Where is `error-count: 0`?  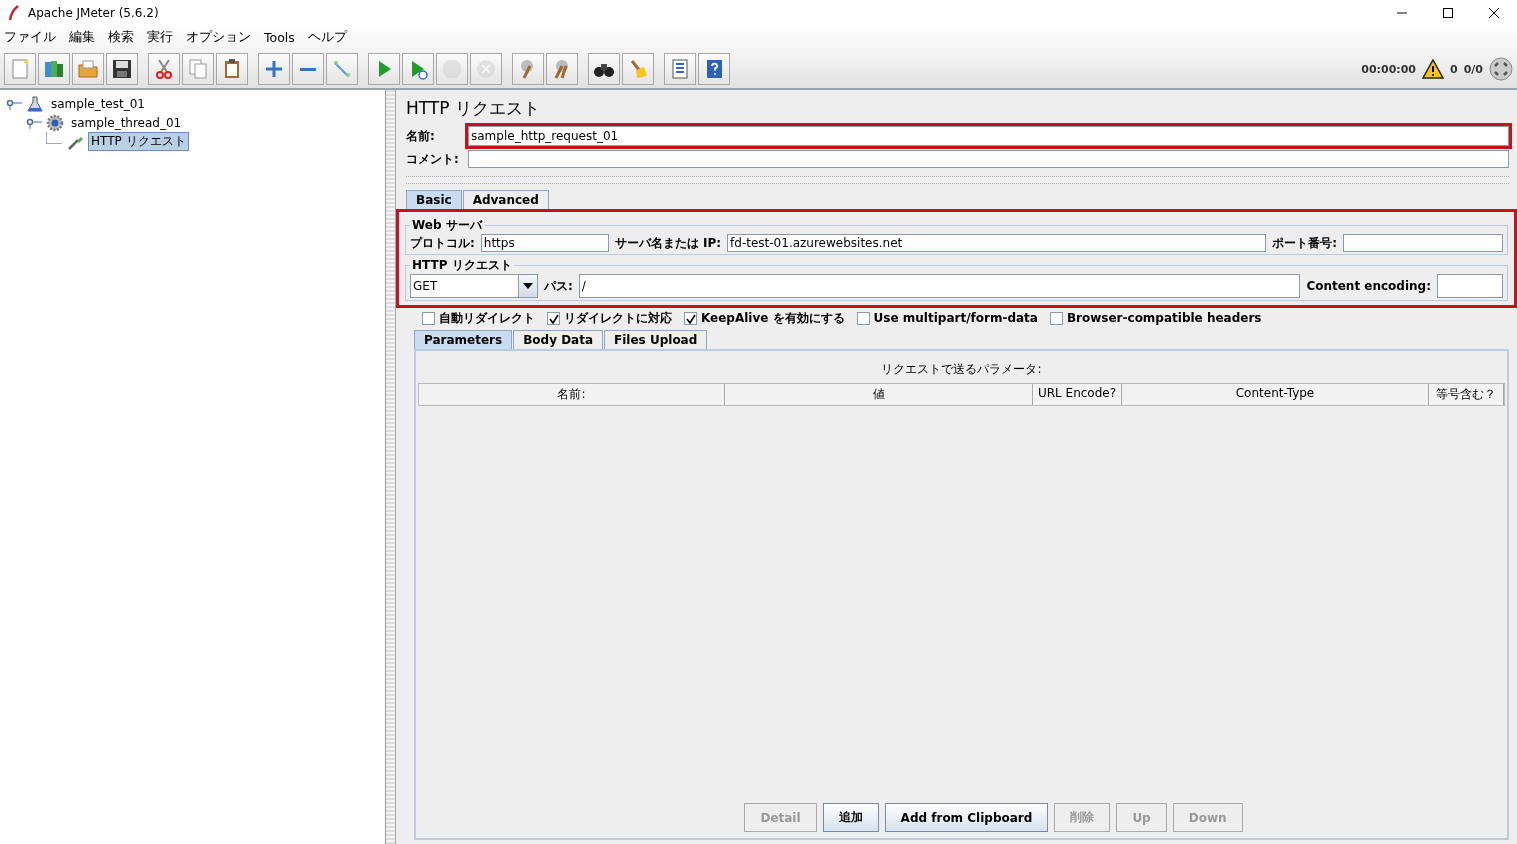 error-count: 0 is located at coordinates (1454, 69).